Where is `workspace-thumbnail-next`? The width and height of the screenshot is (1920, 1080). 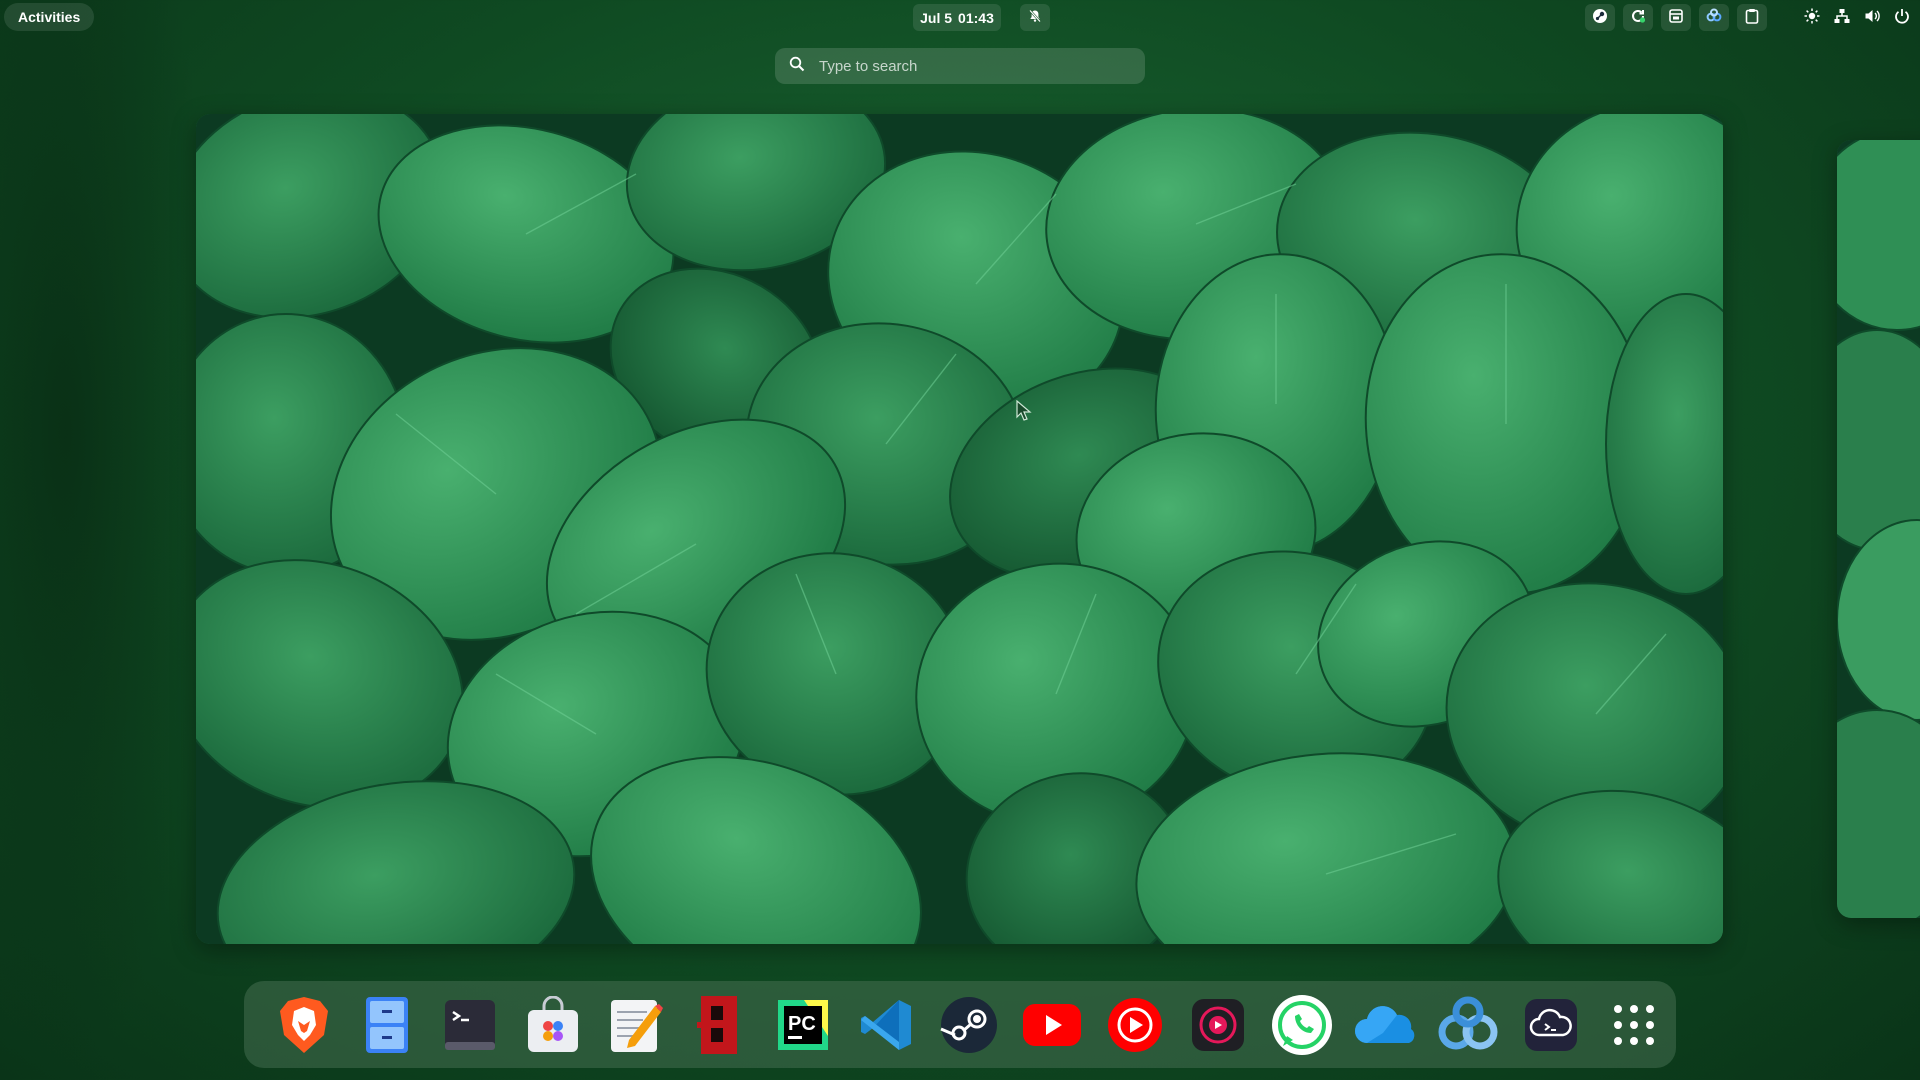
workspace-thumbnail-next is located at coordinates (1878, 529).